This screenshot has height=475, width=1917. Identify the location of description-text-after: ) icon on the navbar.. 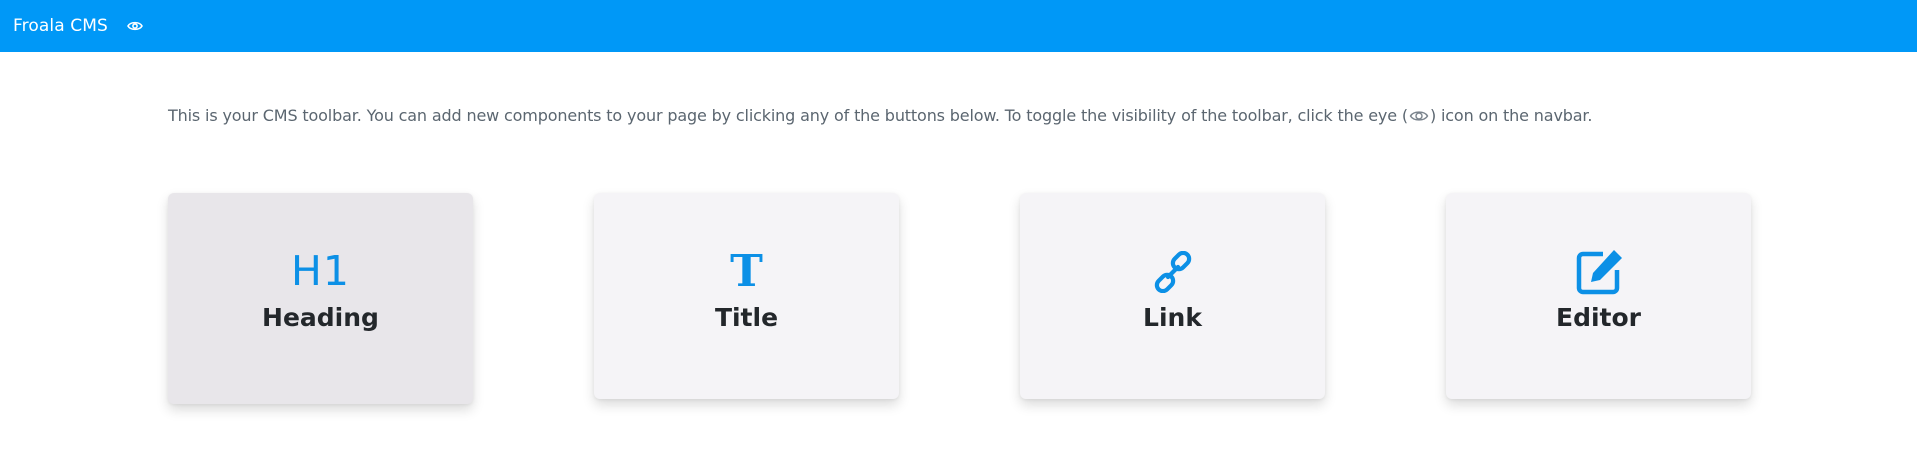
(1511, 115).